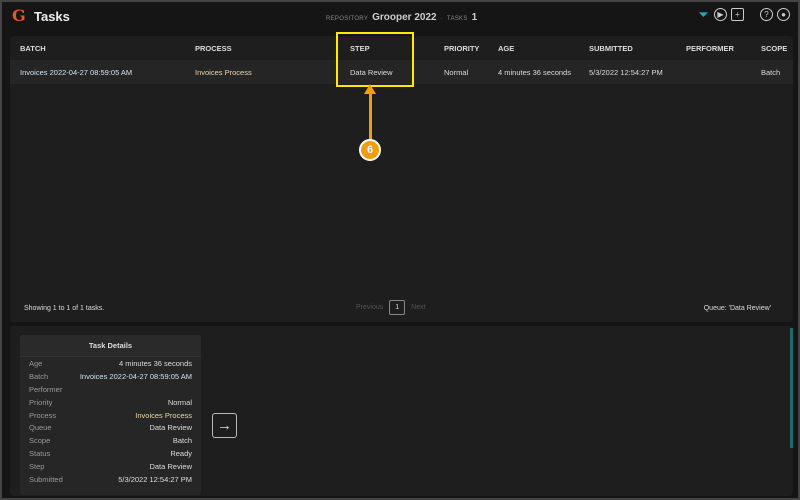 The width and height of the screenshot is (800, 500). Describe the element at coordinates (64, 308) in the screenshot. I see `showing-text: Showing 1 to 1 of 1 tasks.` at that location.